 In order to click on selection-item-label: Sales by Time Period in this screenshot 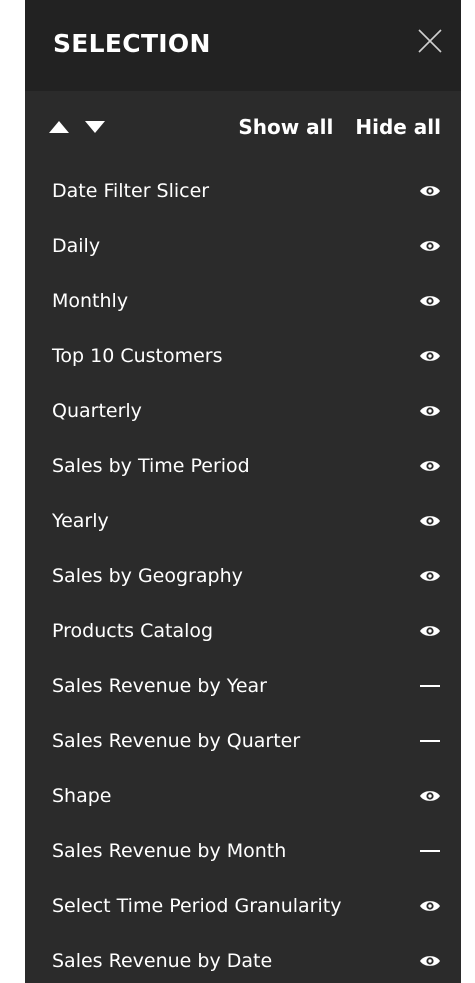, I will do `click(151, 465)`.